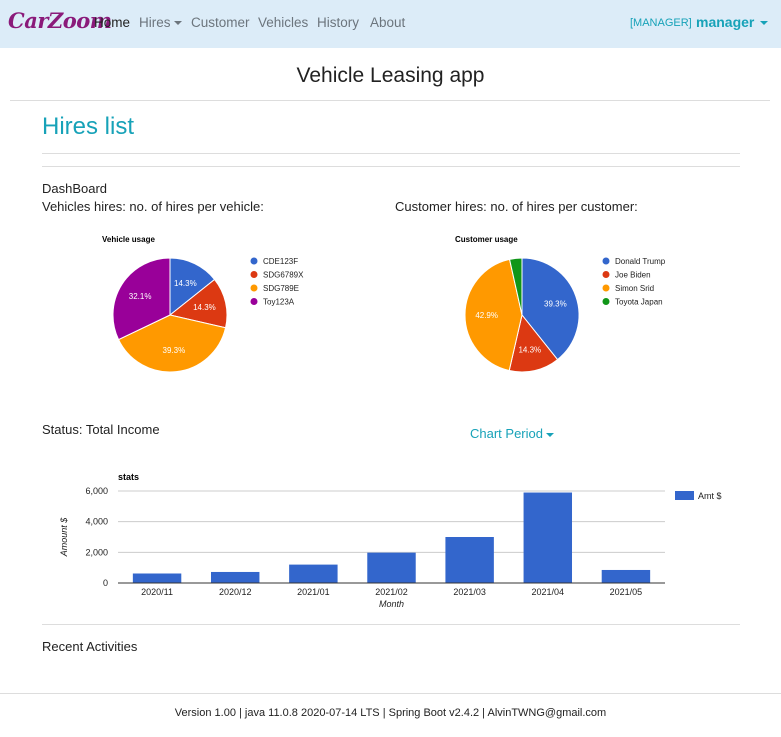 The image size is (781, 737). Describe the element at coordinates (486, 239) in the screenshot. I see `pie-title: Customer usage` at that location.